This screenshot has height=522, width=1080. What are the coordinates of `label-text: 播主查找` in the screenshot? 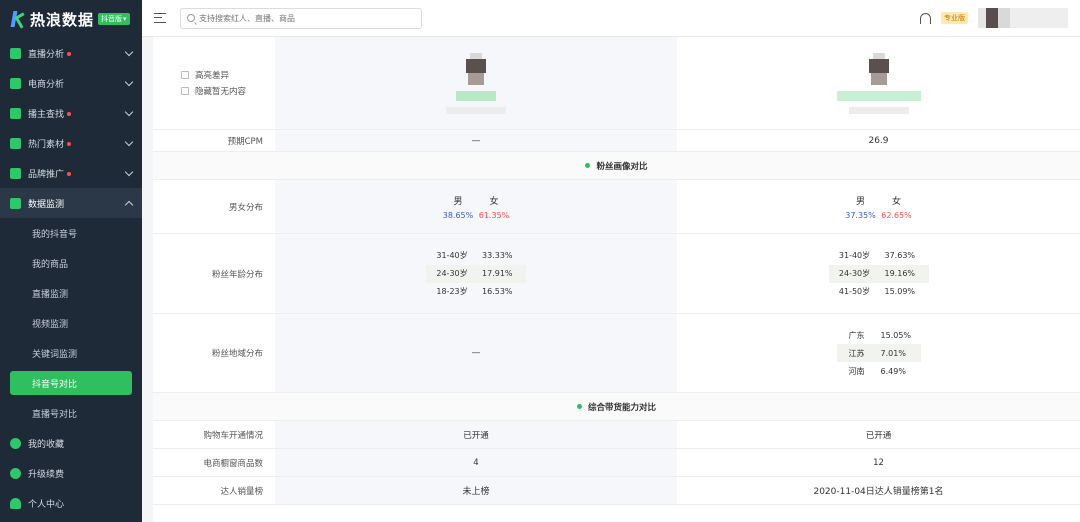 It's located at (46, 114).